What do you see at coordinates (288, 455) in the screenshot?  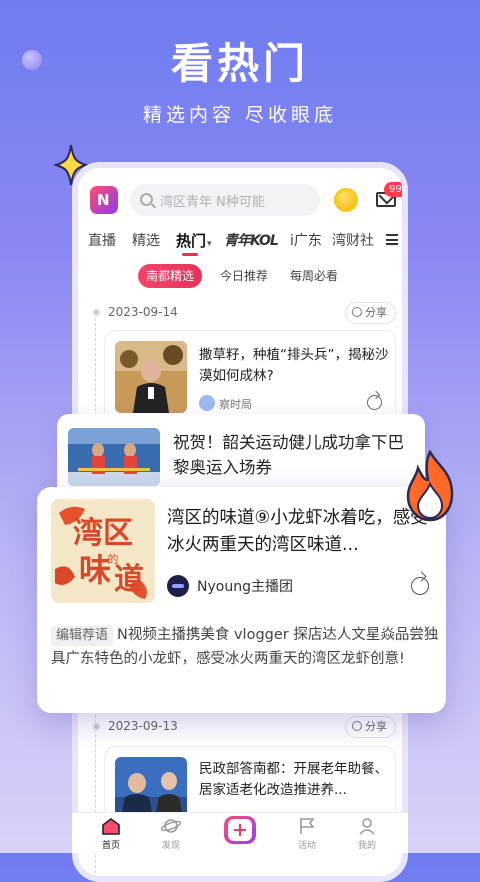 I see `news-title: 祝贺！韶关运动健儿成功拿下巴黎奥运入场券` at bounding box center [288, 455].